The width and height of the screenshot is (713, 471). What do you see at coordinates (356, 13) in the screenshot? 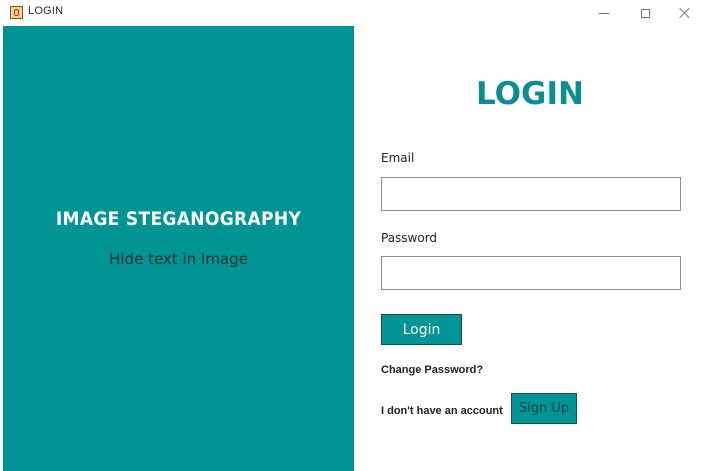
I see `window-titlebar: LOGIN` at bounding box center [356, 13].